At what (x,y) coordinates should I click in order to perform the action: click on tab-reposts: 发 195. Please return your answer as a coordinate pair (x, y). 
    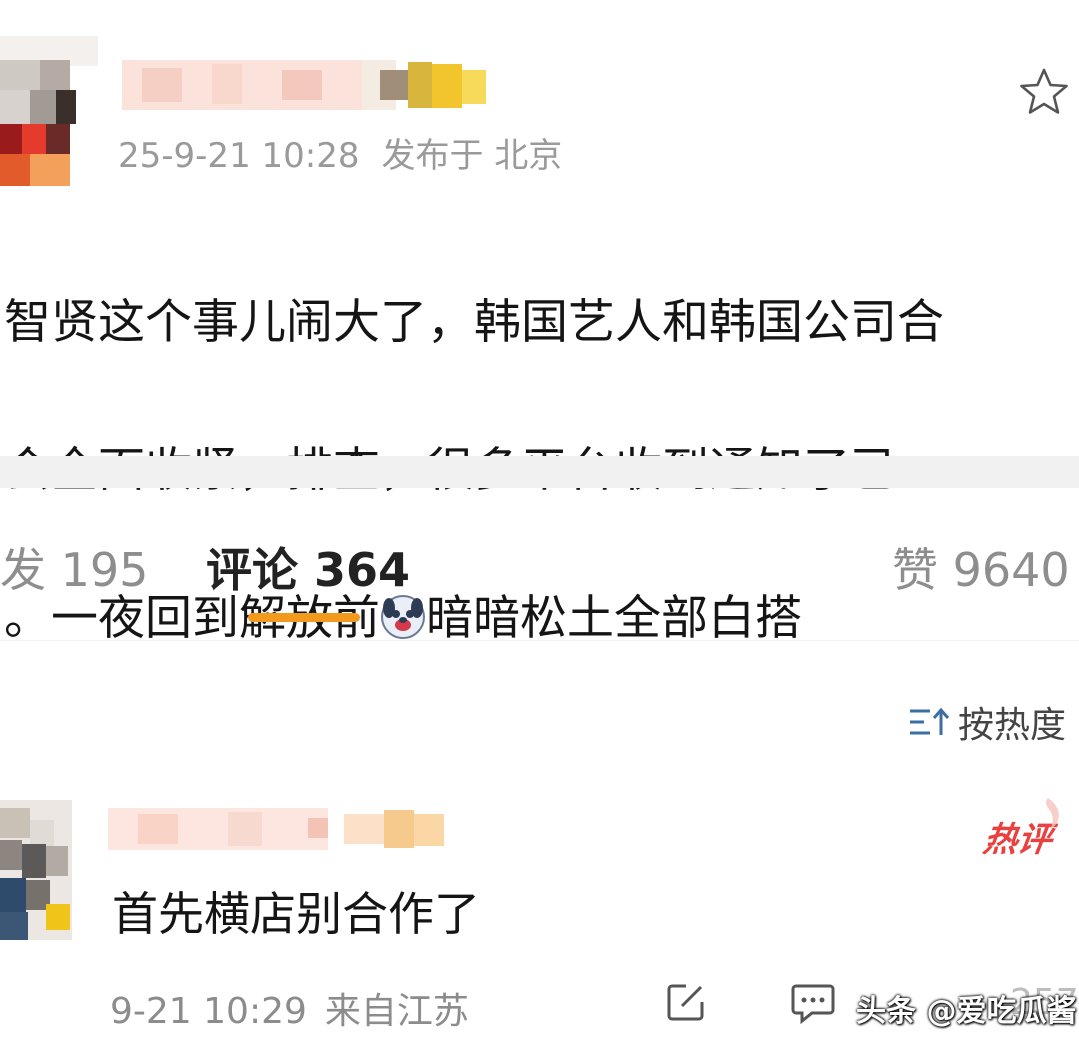
    Looking at the image, I should click on (74, 567).